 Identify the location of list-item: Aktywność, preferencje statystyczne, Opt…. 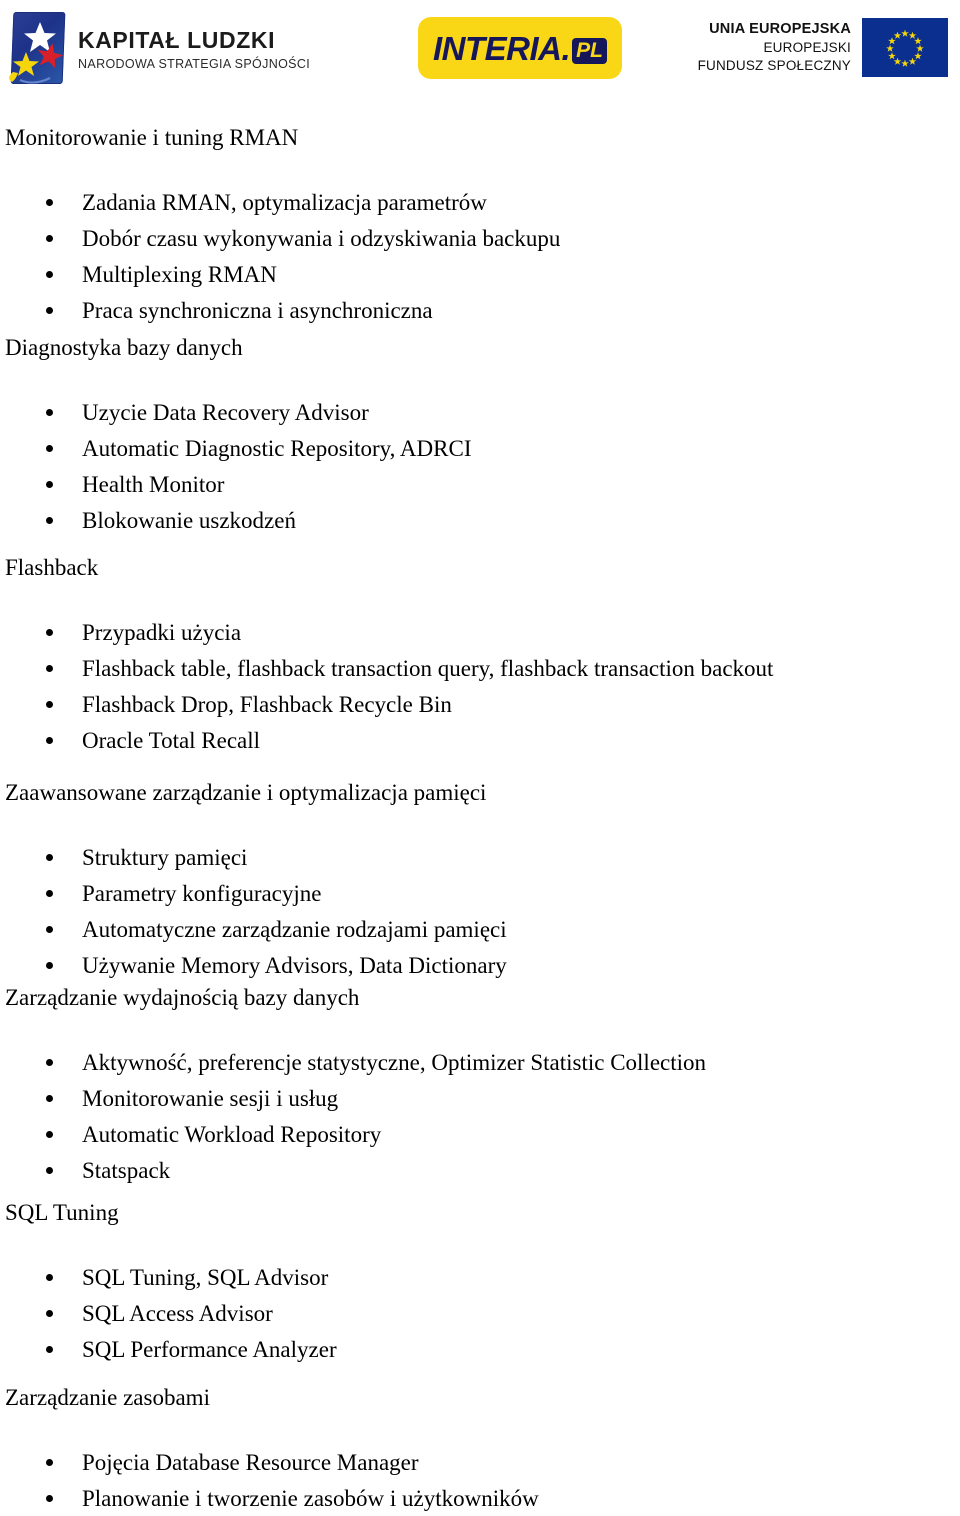
(353, 1062).